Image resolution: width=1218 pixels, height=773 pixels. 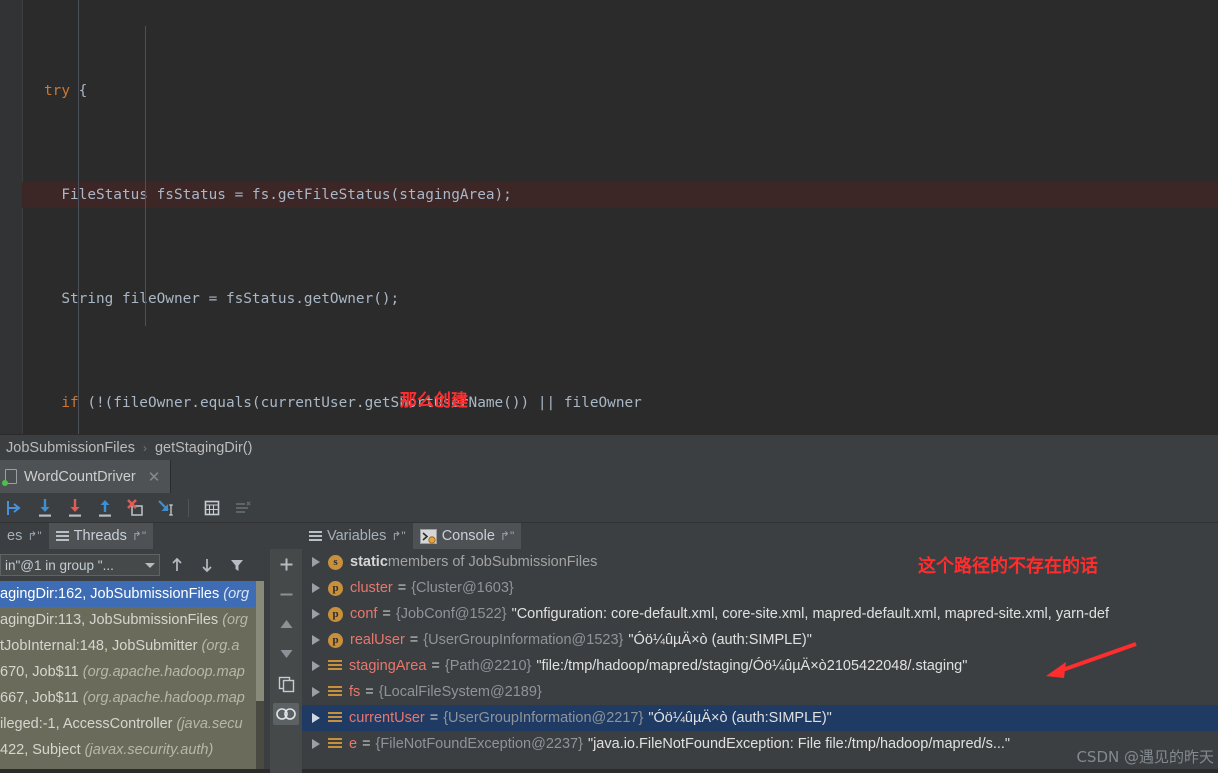 What do you see at coordinates (207, 565) in the screenshot?
I see `frame-down-button` at bounding box center [207, 565].